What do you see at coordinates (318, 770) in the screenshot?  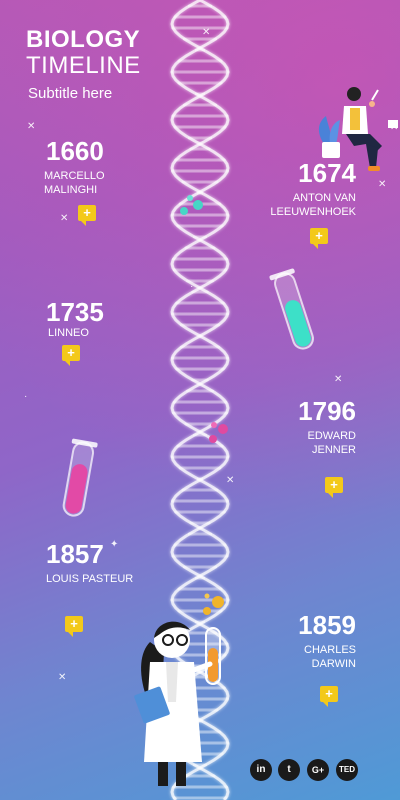 I see `googleplus-icon: G+` at bounding box center [318, 770].